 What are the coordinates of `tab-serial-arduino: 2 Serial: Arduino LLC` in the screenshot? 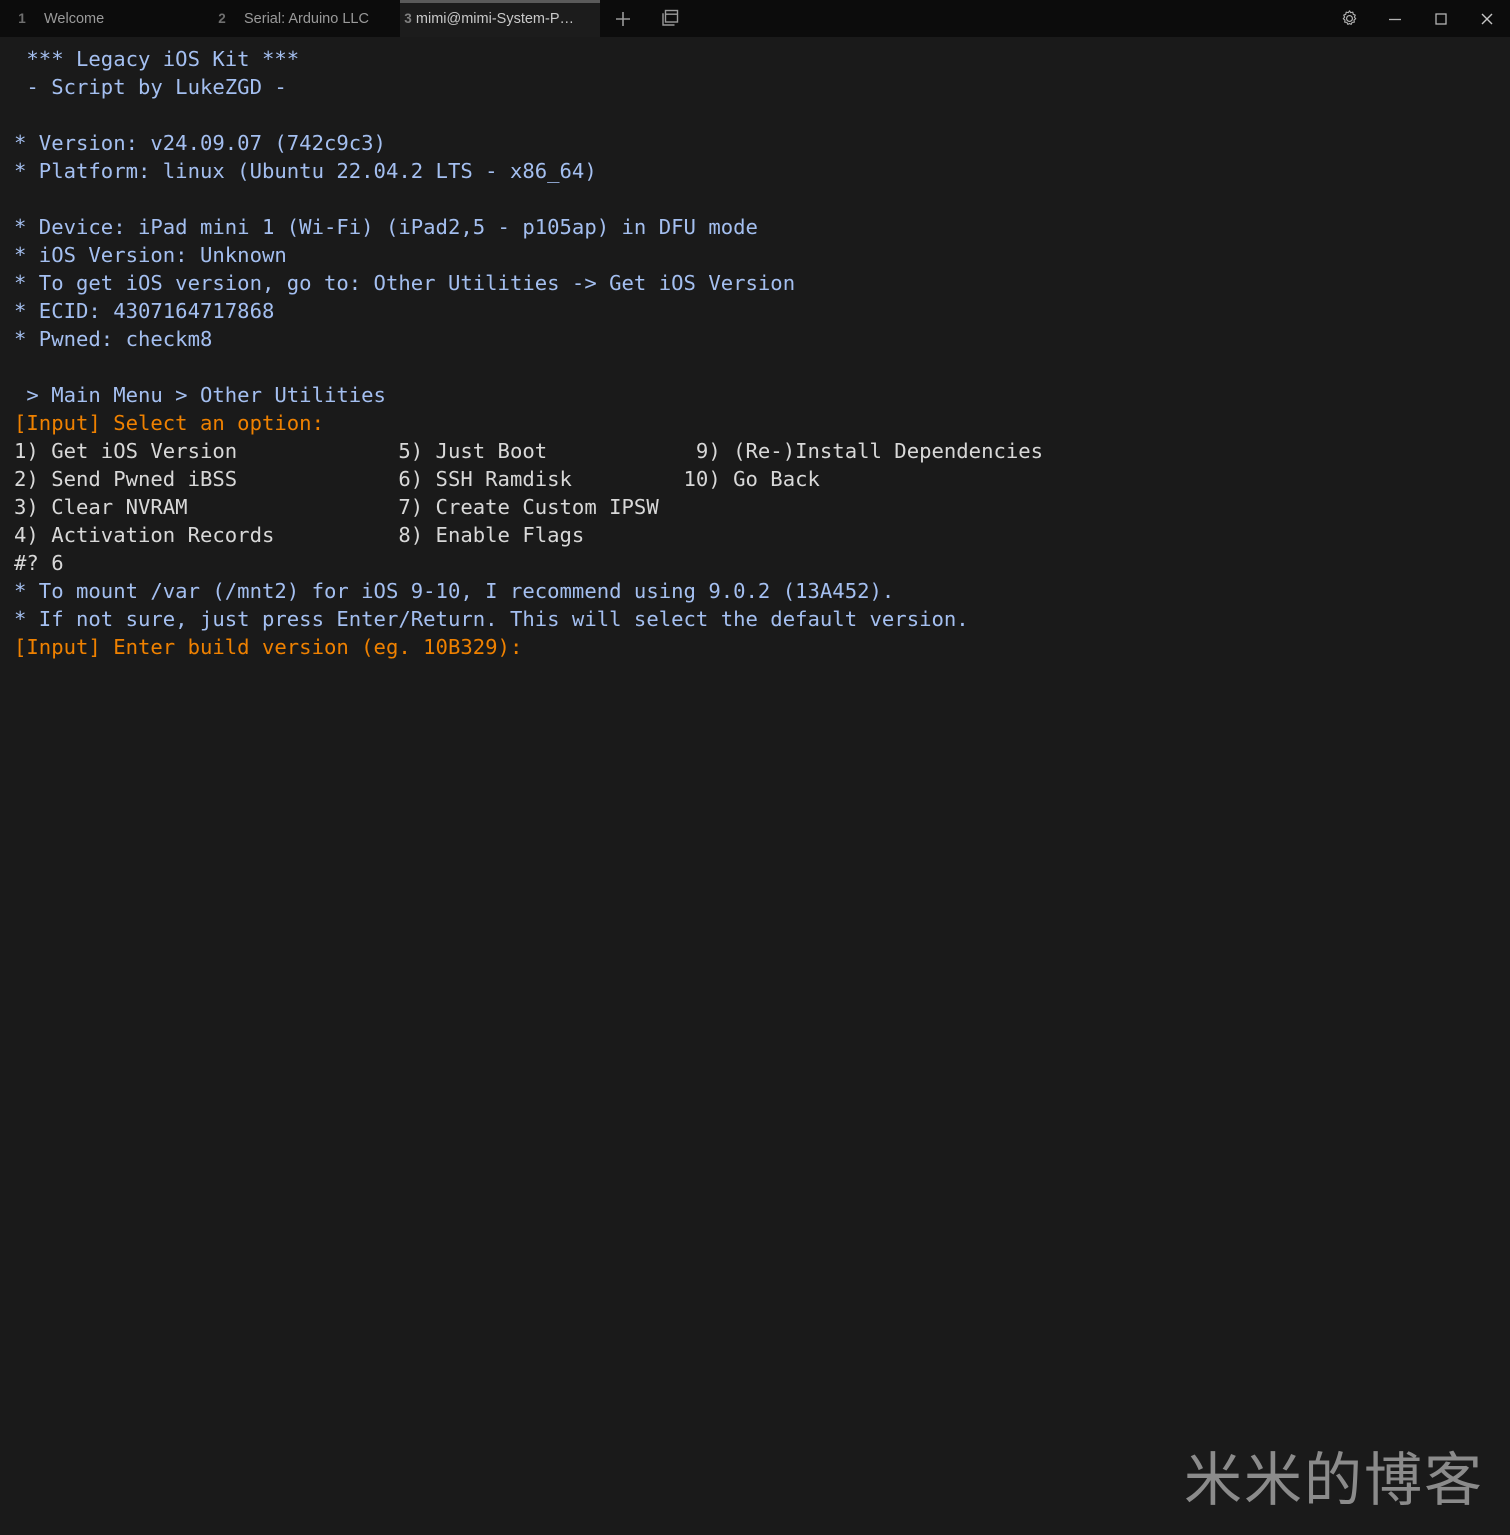 It's located at (300, 18).